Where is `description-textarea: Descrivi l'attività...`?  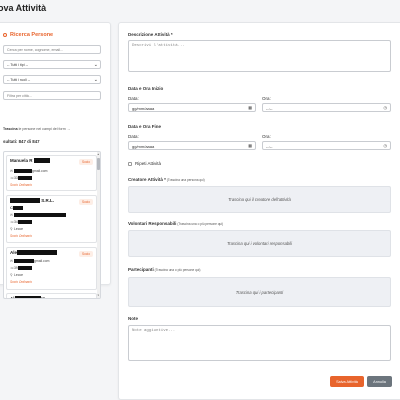 description-textarea: Descrivi l'attività... is located at coordinates (259, 56).